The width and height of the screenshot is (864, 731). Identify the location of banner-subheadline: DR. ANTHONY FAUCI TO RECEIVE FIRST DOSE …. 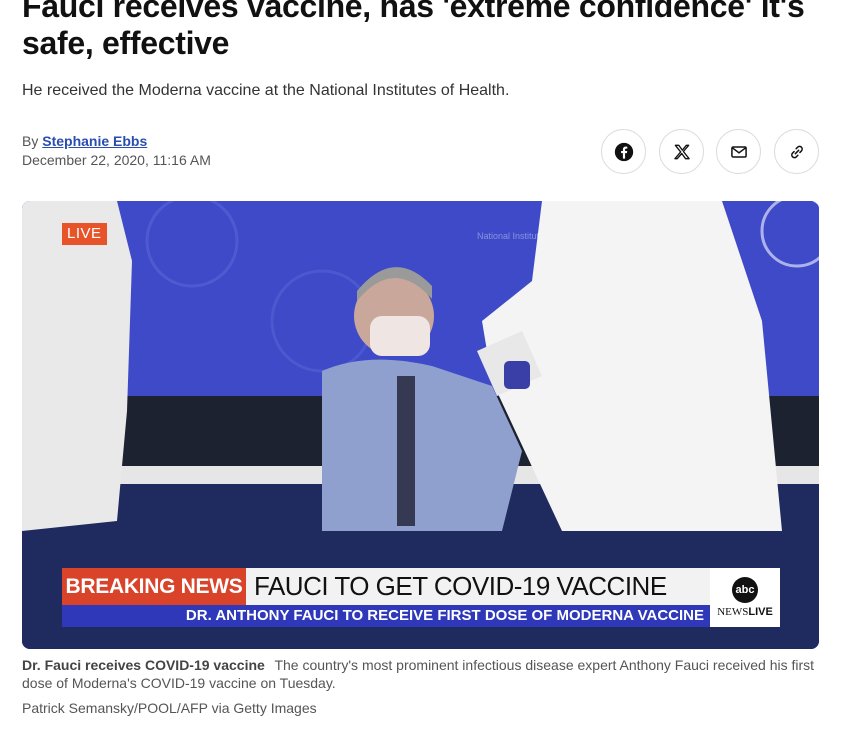
(386, 616).